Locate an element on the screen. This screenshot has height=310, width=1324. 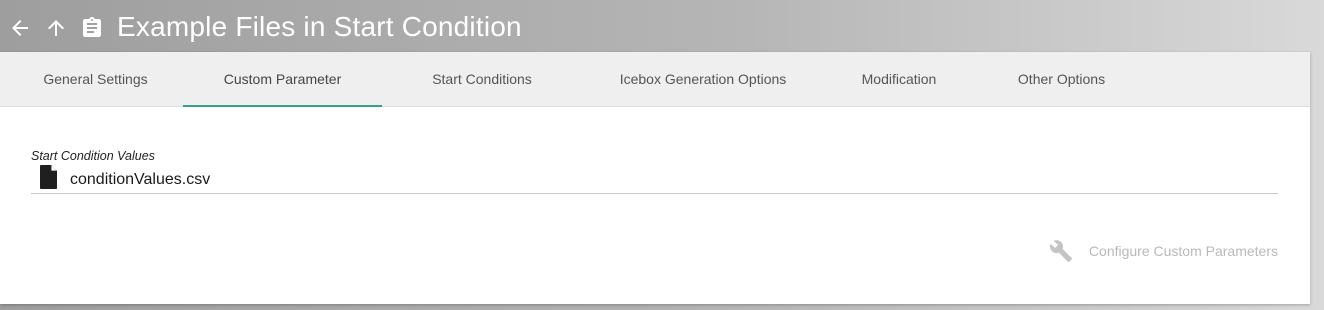
tab-other-options: Other Options is located at coordinates (1061, 79).